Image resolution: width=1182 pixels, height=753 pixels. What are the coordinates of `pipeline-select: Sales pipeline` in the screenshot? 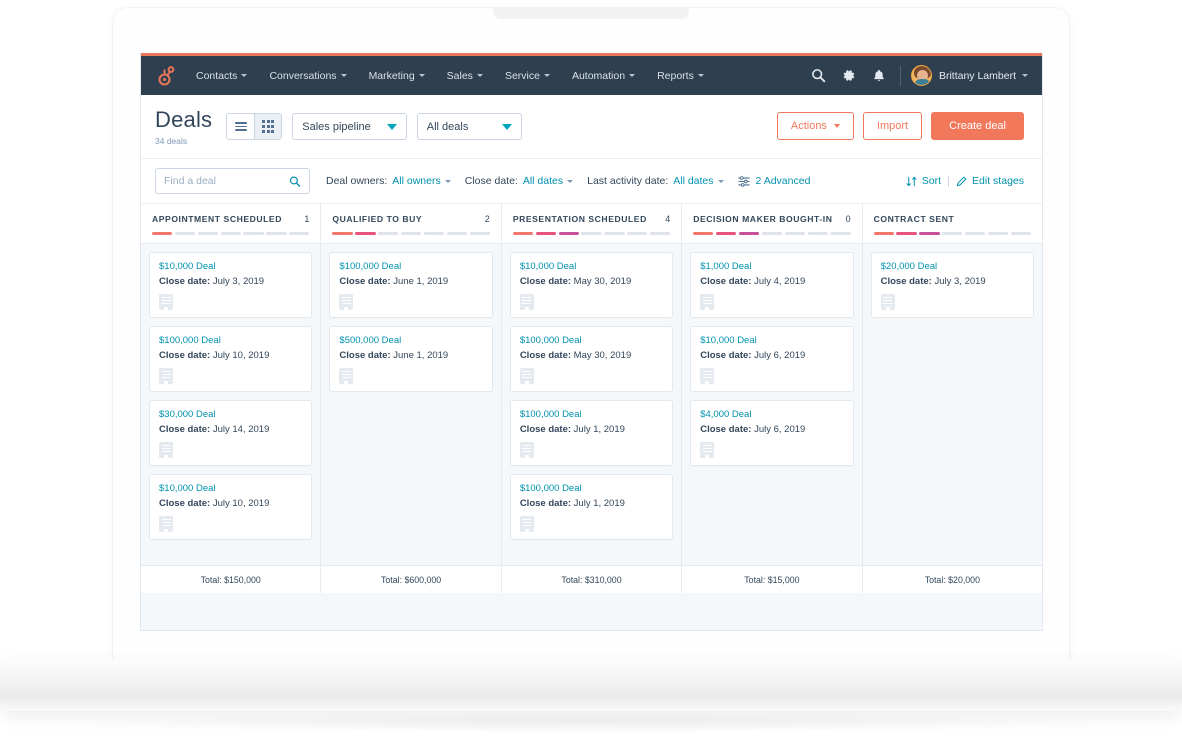 It's located at (349, 126).